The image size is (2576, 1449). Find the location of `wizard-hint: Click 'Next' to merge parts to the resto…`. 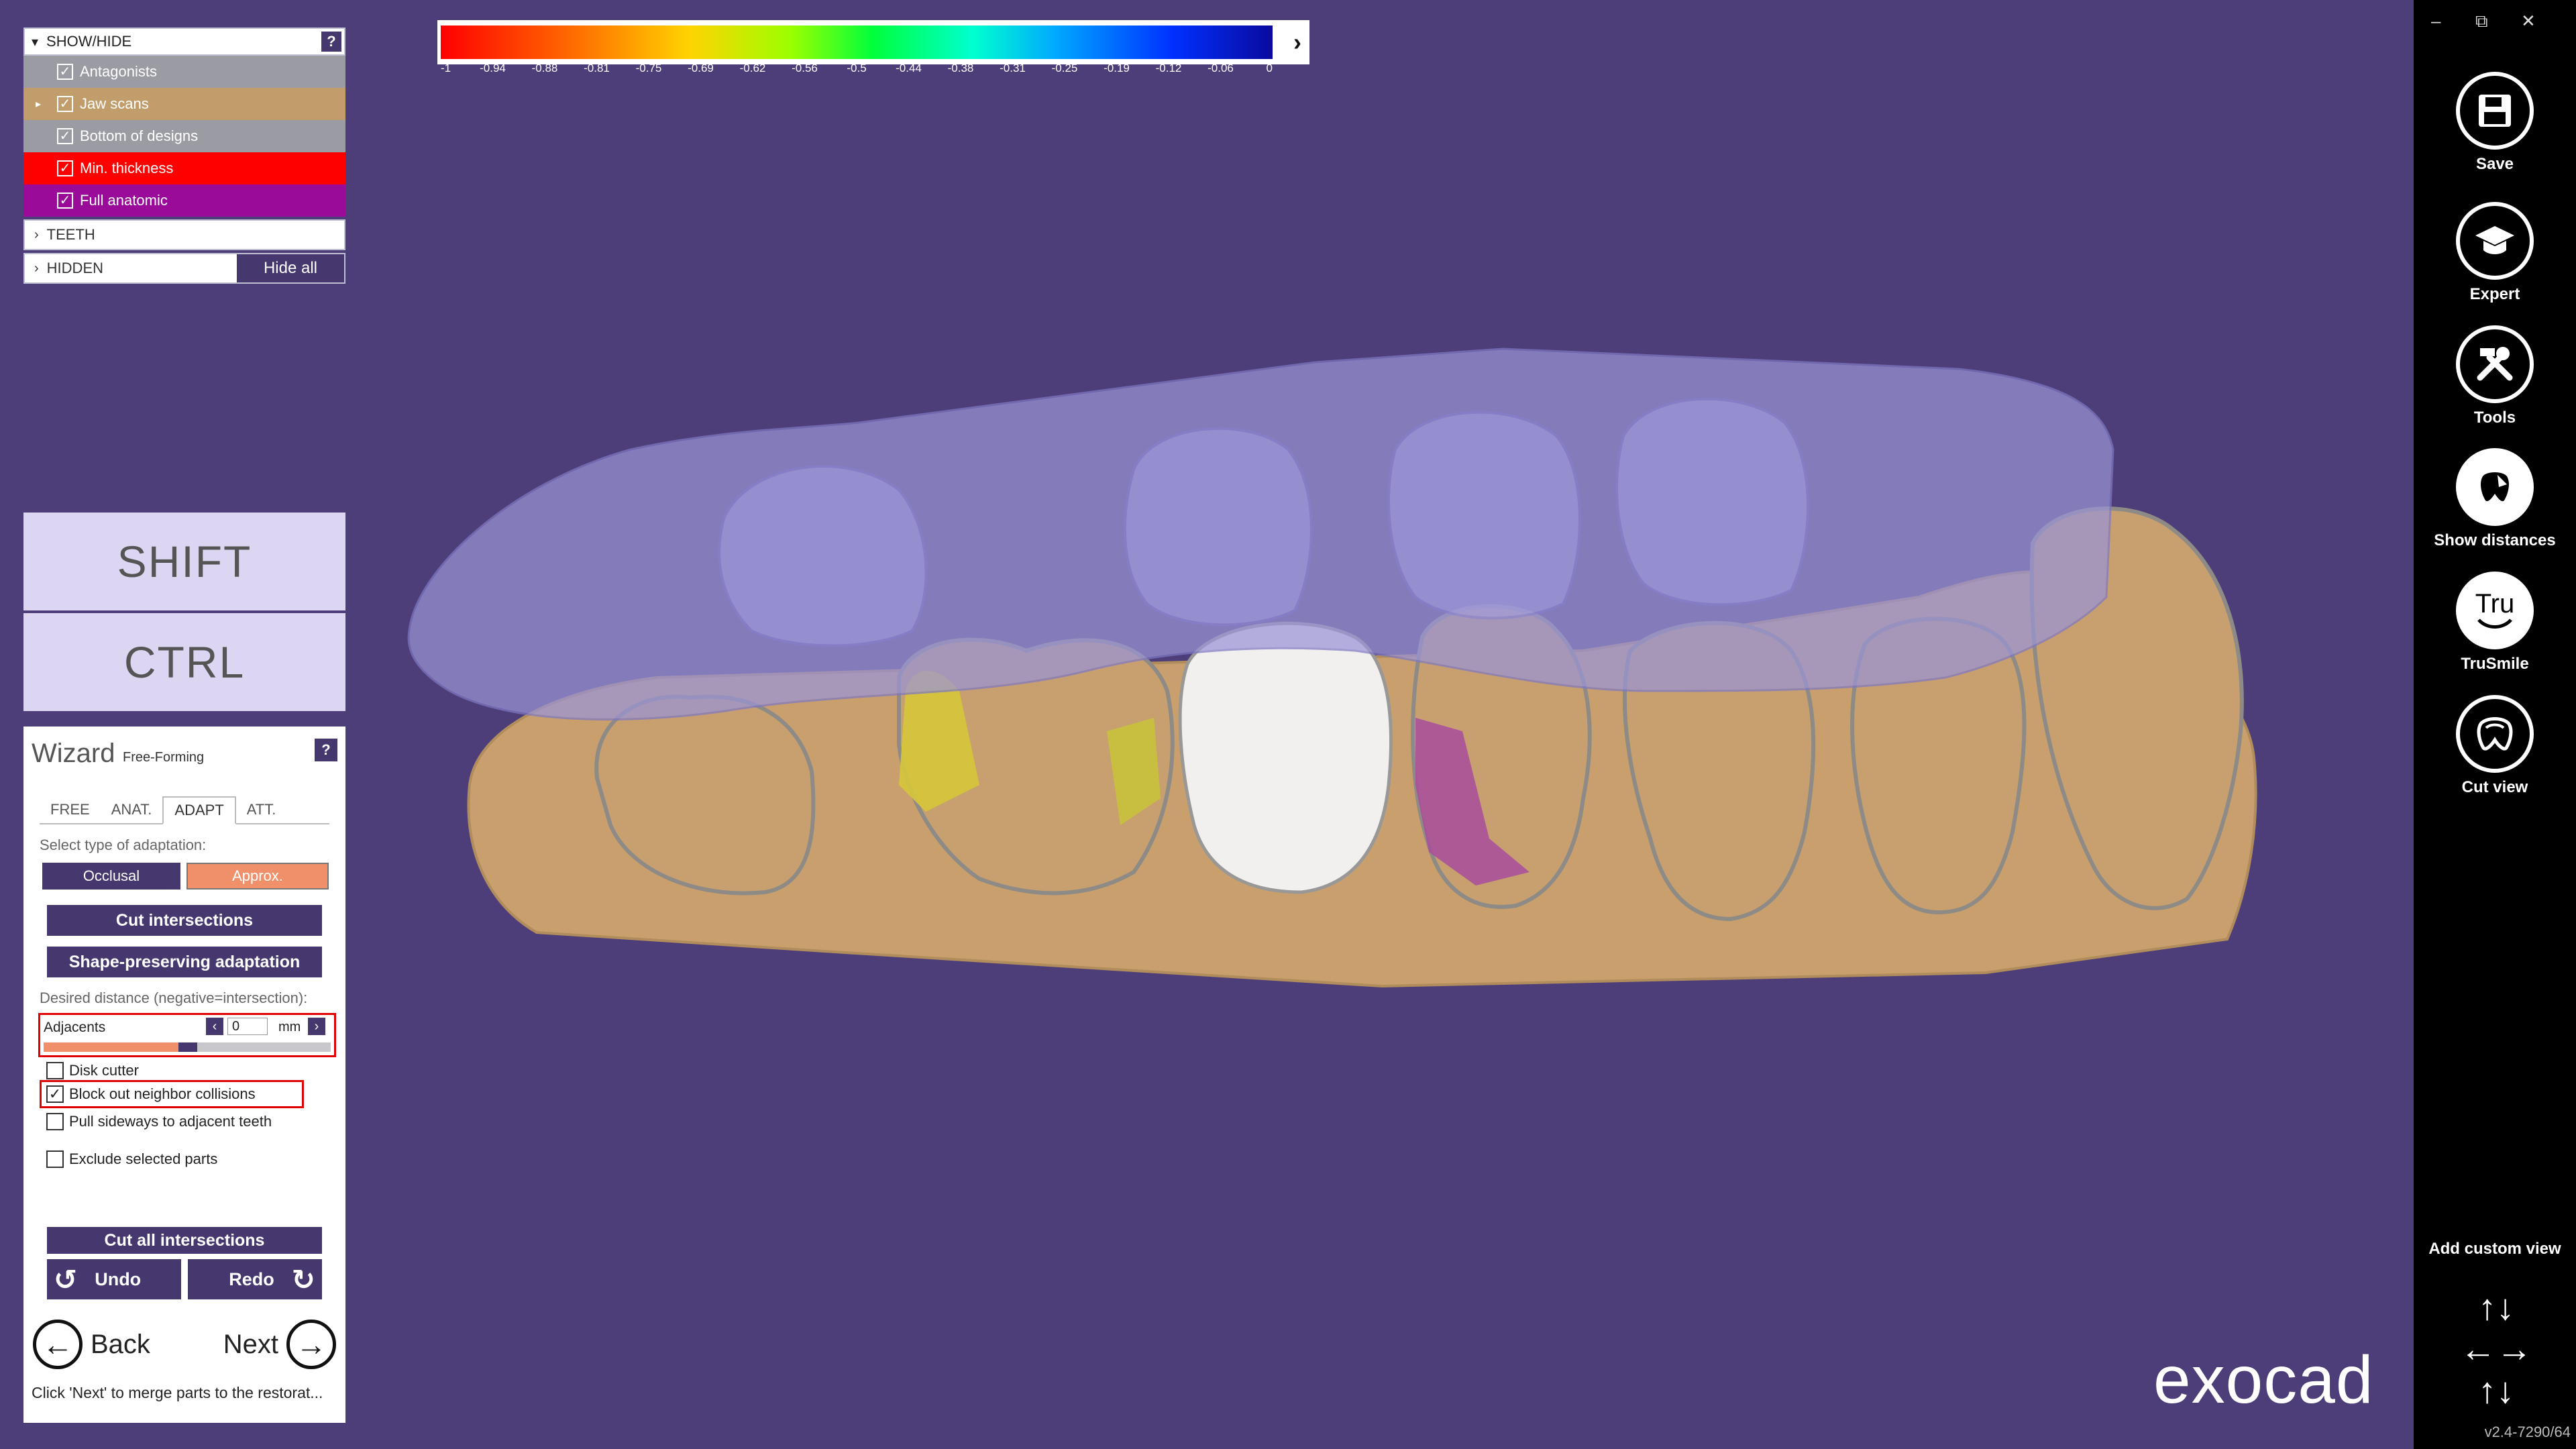

wizard-hint: Click 'Next' to merge parts to the resto… is located at coordinates (177, 1392).